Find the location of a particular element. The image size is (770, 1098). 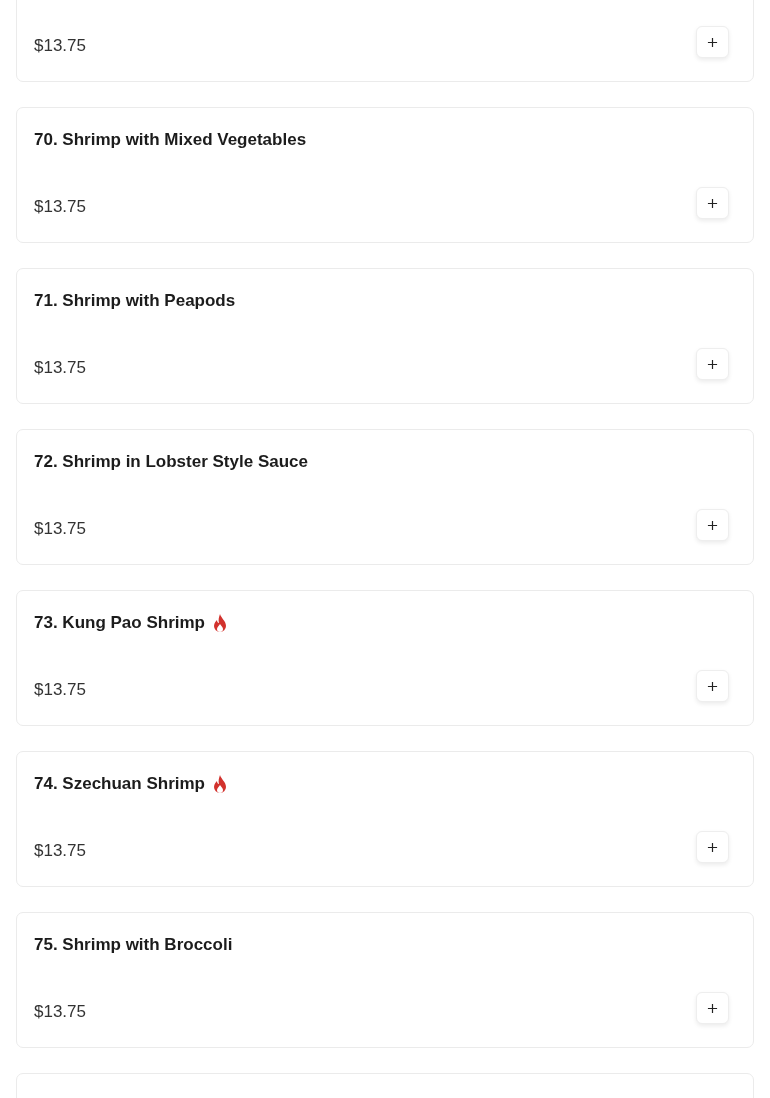

menu-item-card: 73. Kung Pao Shrimp $13.75 is located at coordinates (385, 658).